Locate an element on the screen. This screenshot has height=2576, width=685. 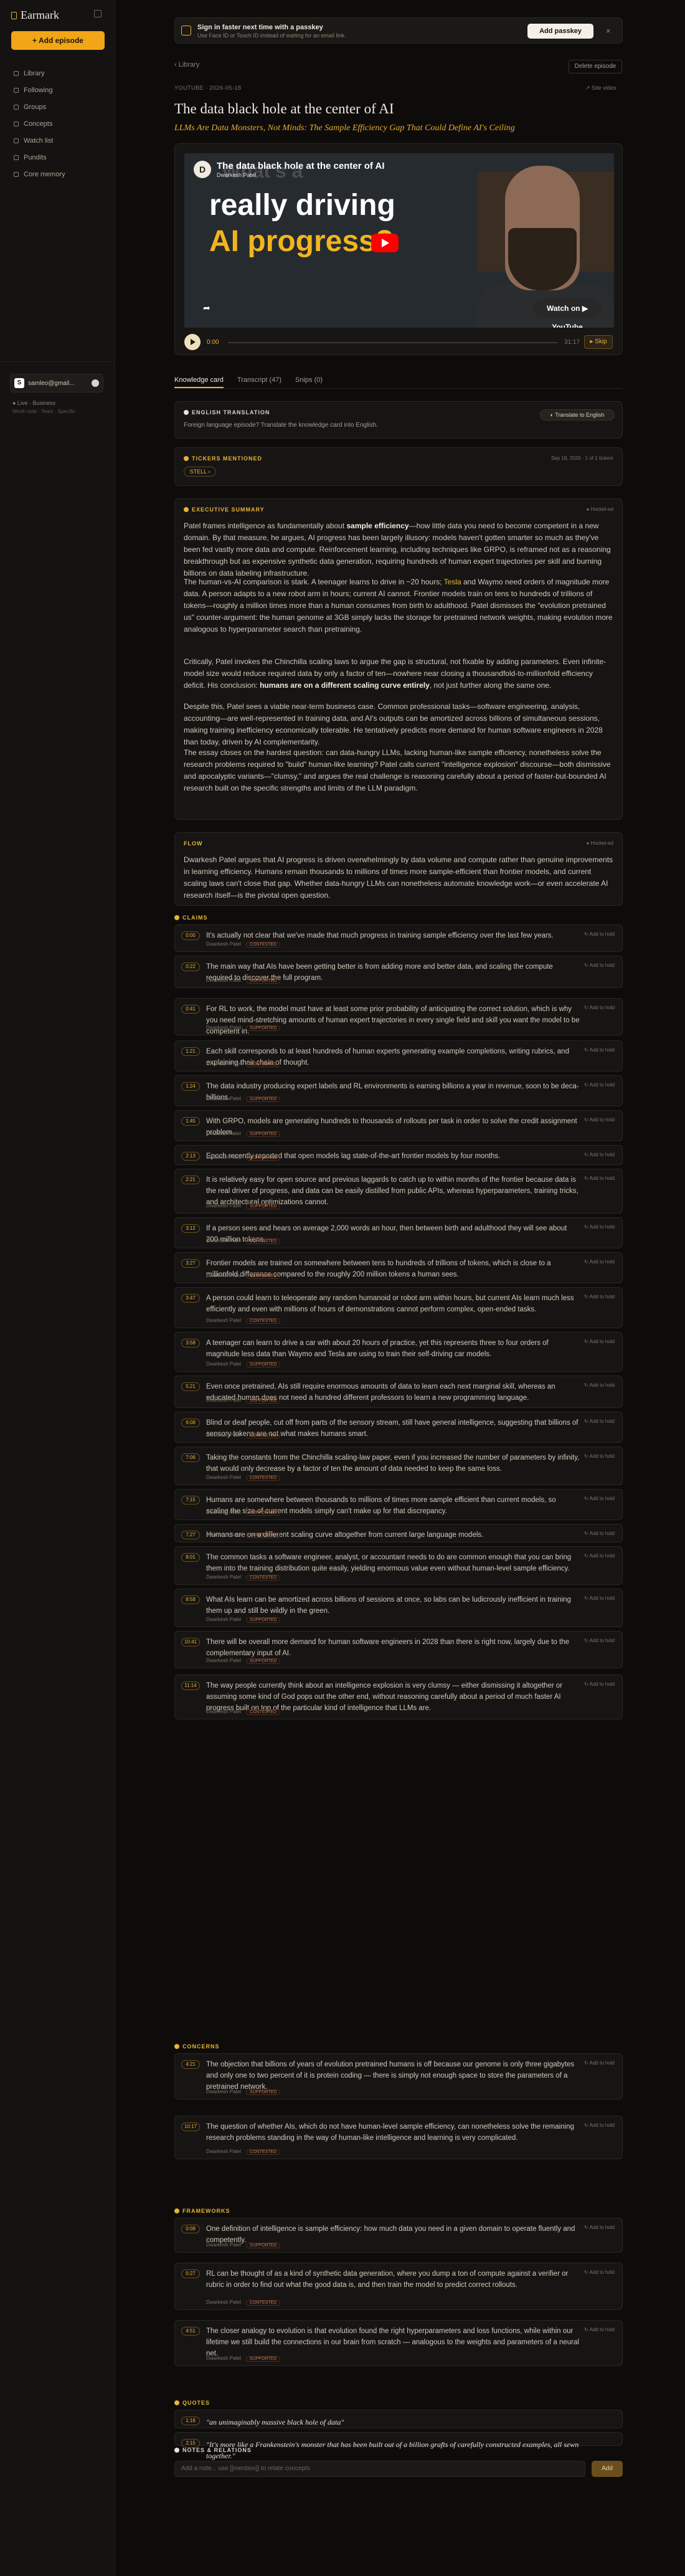
sidebar-item-following: Following is located at coordinates (60, 90).